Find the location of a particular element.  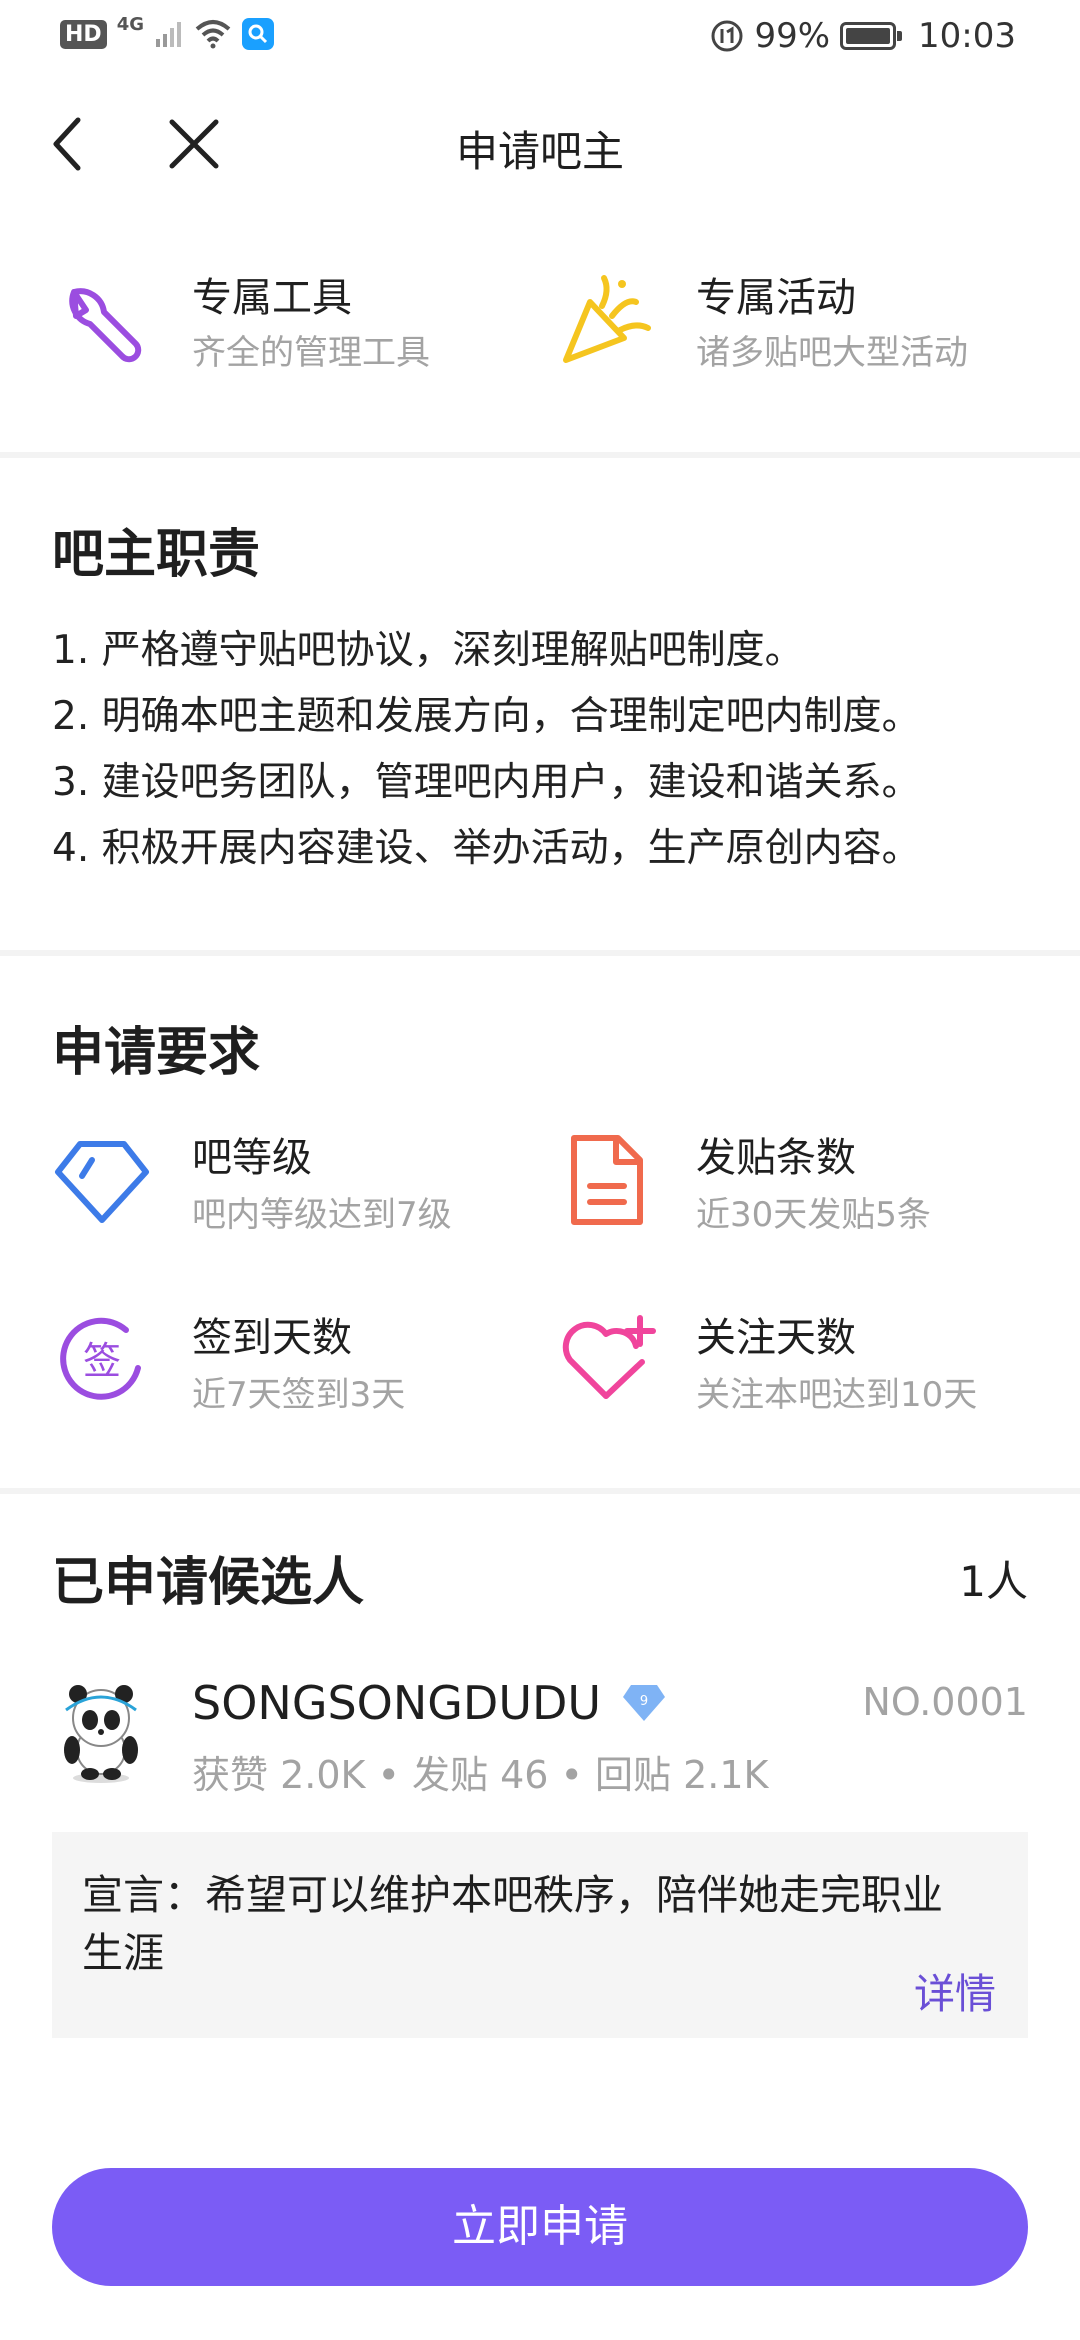

level-badge-icon: 9 is located at coordinates (644, 1703).